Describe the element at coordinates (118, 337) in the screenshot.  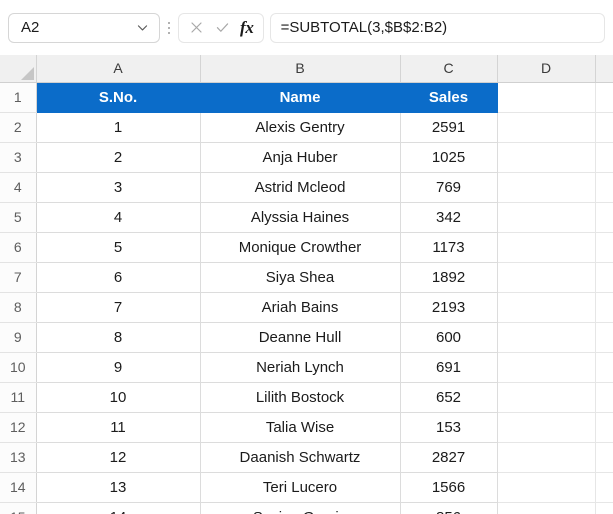
I see `cell-a9-sno: 8` at that location.